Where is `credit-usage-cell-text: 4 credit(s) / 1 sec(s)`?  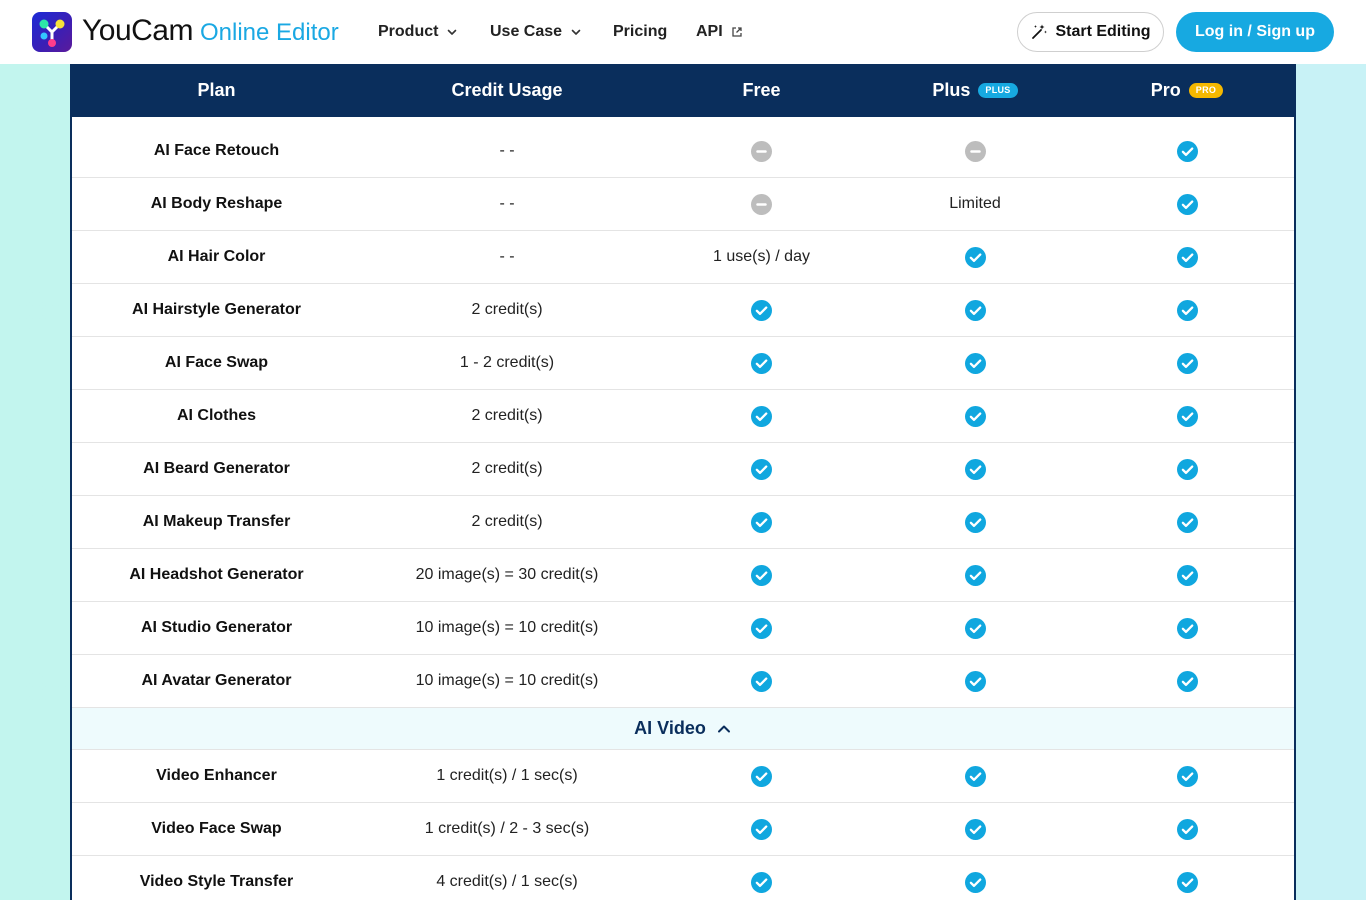
credit-usage-cell-text: 4 credit(s) / 1 sec(s) is located at coordinates (507, 881).